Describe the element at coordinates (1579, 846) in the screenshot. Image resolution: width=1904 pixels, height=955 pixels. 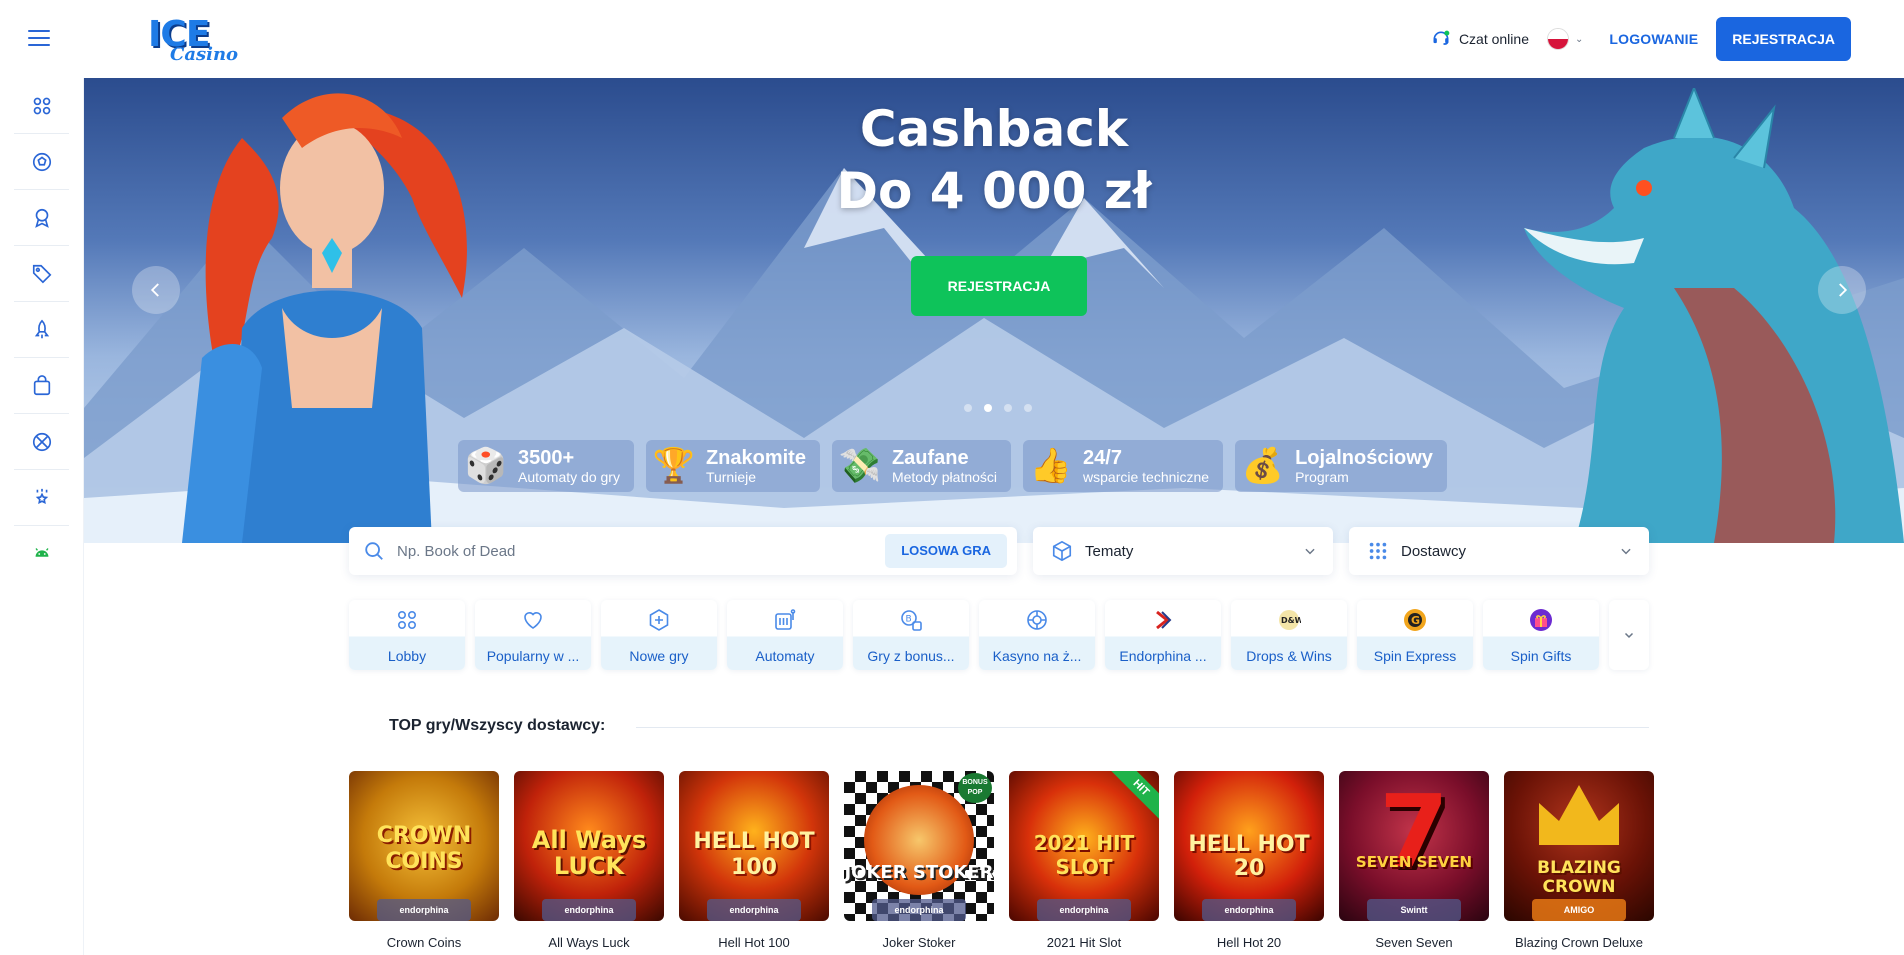
I see `game-thumbnail: BLAZING CROWN AMIGO` at that location.